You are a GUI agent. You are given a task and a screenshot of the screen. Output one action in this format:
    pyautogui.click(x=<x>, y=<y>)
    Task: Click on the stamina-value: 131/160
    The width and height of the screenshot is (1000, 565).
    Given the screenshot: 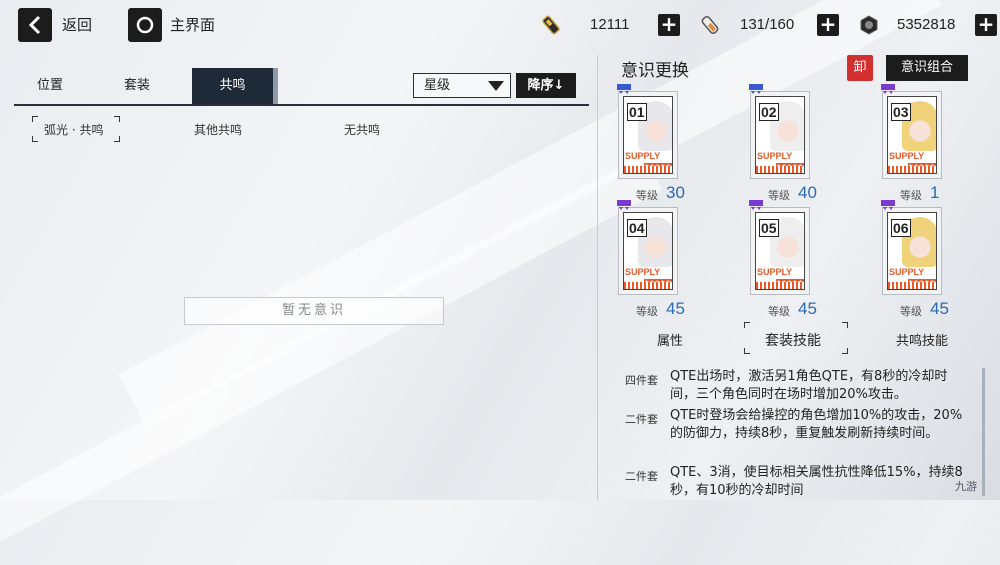 What is the action you would take?
    pyautogui.click(x=767, y=24)
    